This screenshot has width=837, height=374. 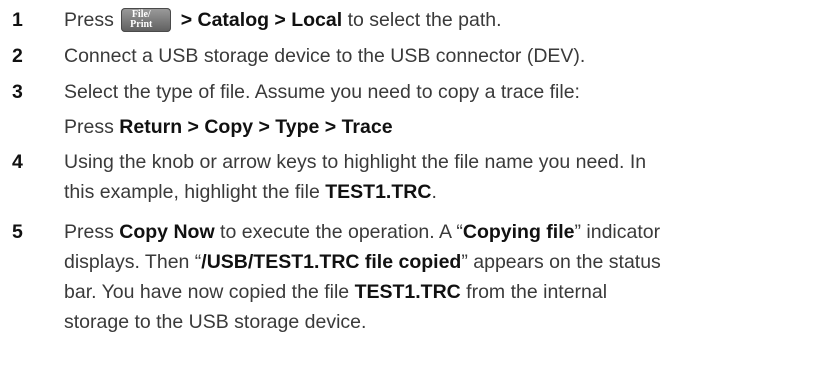 I want to click on step-number: 5, so click(x=17, y=232).